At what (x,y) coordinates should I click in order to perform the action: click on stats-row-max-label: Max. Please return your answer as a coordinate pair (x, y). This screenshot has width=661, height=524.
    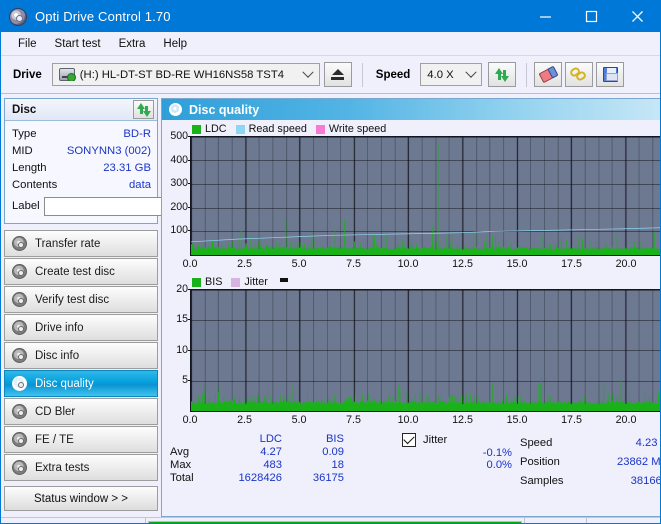
    Looking at the image, I should click on (181, 465).